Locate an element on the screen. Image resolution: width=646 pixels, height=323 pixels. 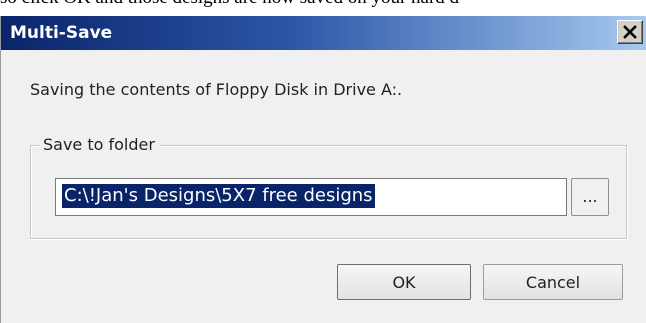
group-label: Save to folder is located at coordinates (99, 145).